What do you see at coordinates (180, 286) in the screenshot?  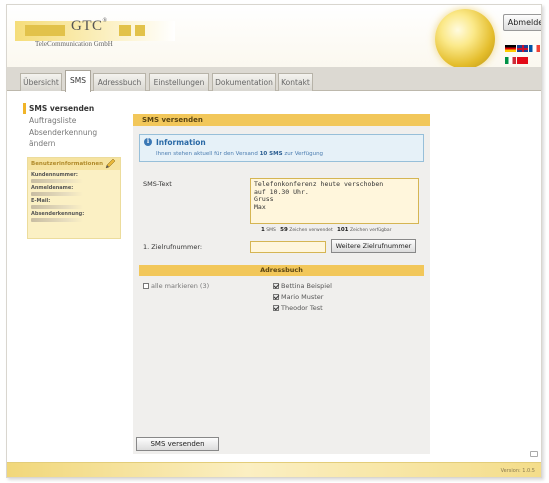 I see `mark-all-label: alle markieren (3)` at bounding box center [180, 286].